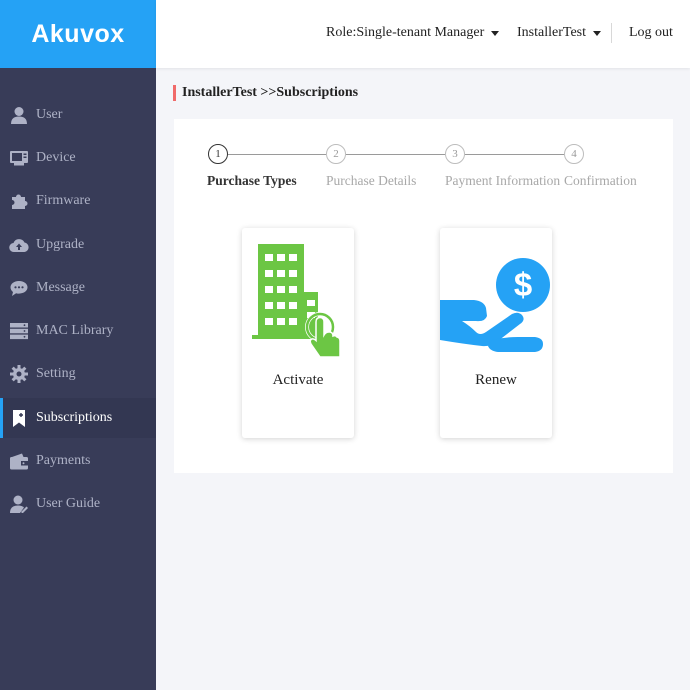 This screenshot has width=690, height=690. I want to click on step-1-indicator: 1, so click(218, 154).